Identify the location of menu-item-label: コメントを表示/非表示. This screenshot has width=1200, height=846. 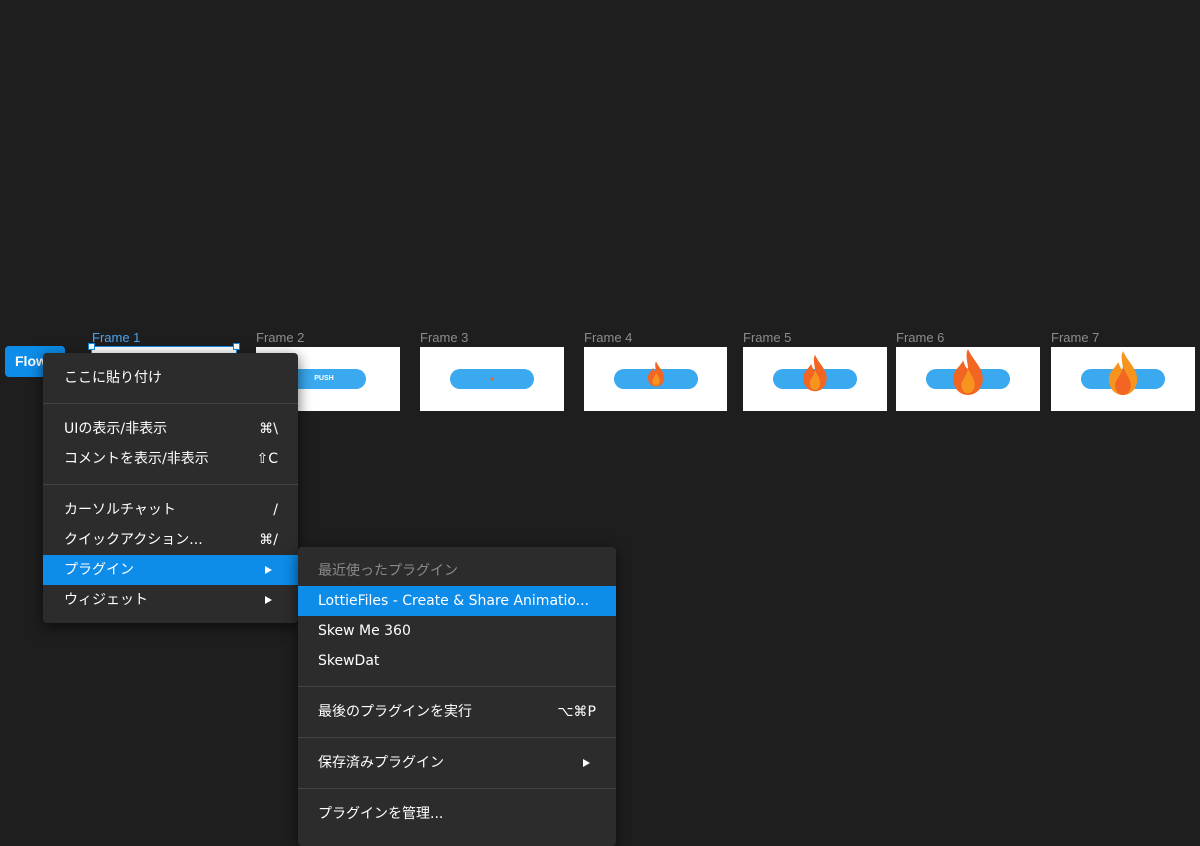
(136, 459).